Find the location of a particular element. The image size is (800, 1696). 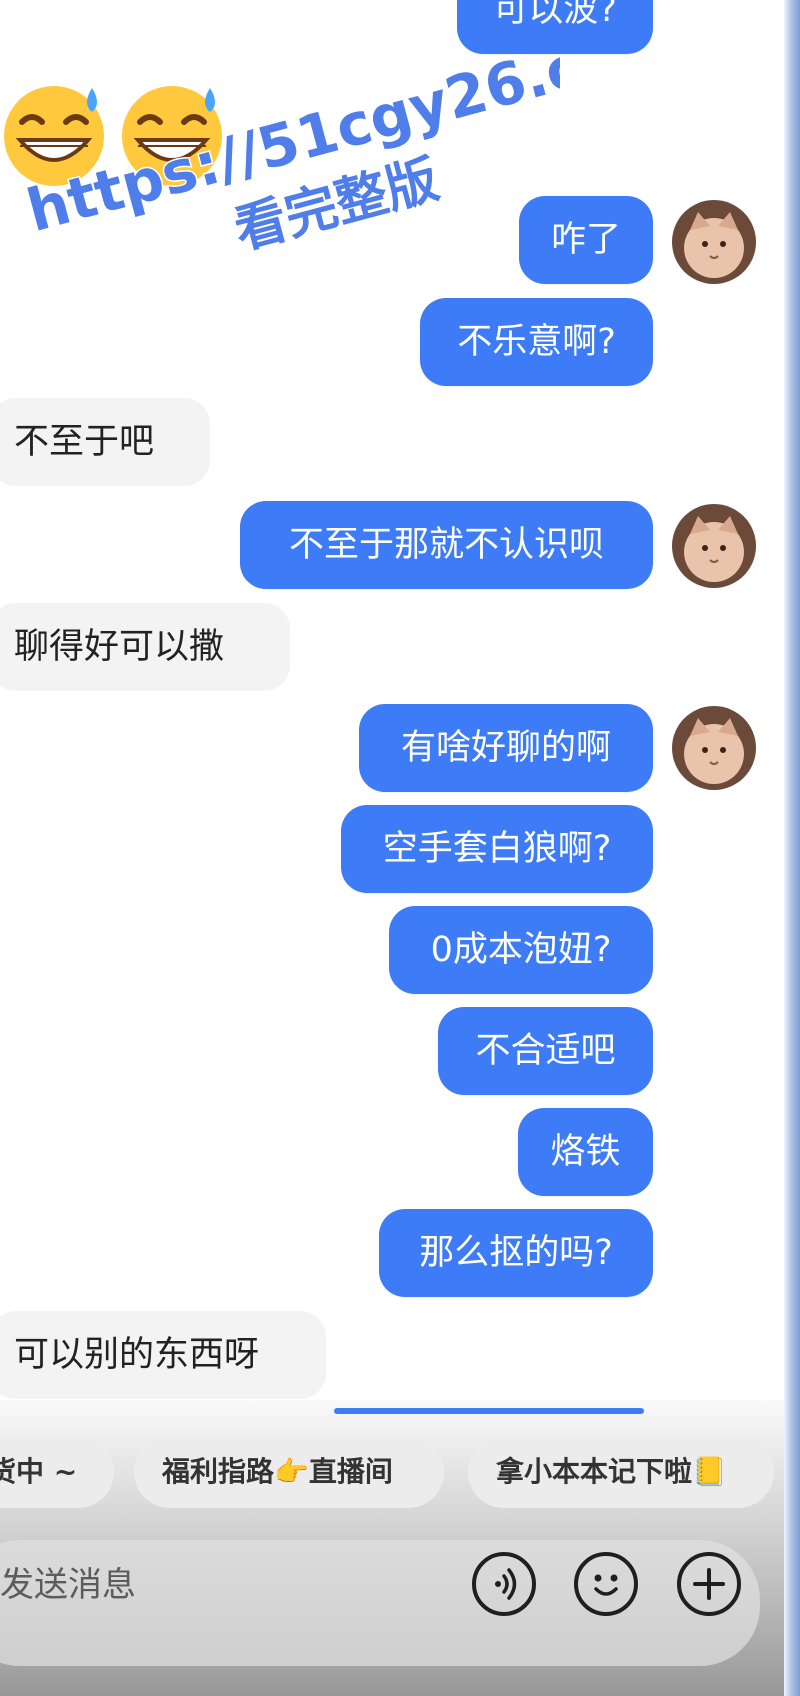

emoji-icon is located at coordinates (606, 1585).